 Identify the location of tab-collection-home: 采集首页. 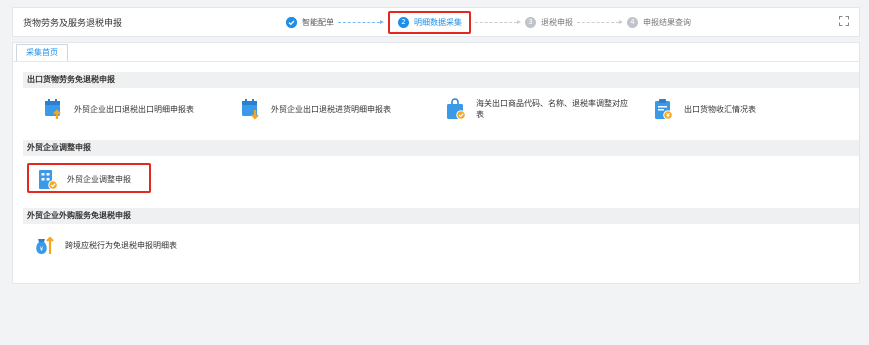
(42, 52).